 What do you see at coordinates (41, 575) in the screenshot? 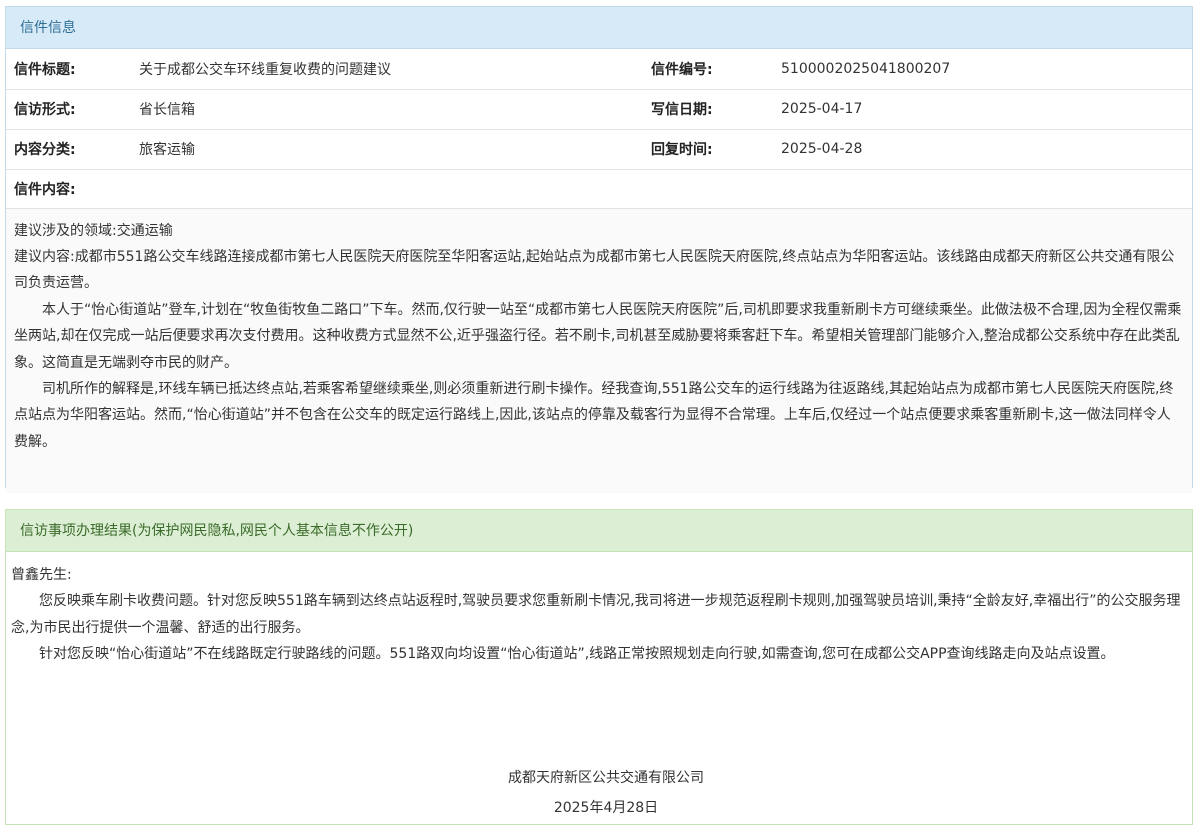
I see `greeting: 曾鑫先生:` at bounding box center [41, 575].